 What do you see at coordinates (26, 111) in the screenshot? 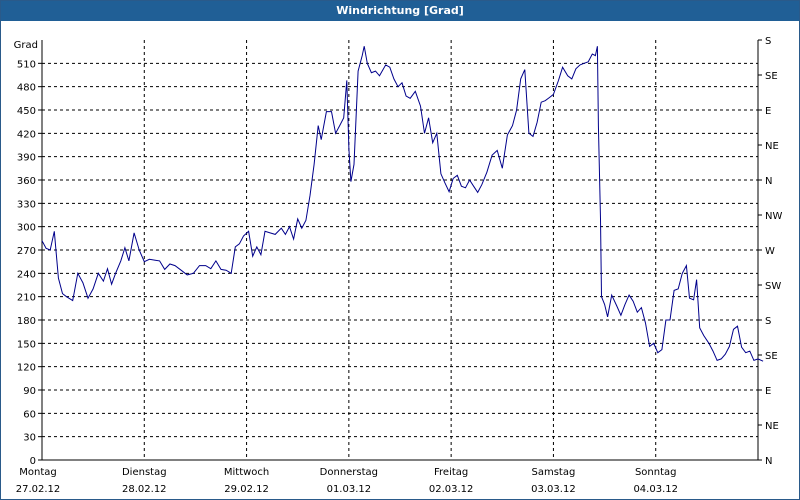
I see `y-tick-label: 450` at bounding box center [26, 111].